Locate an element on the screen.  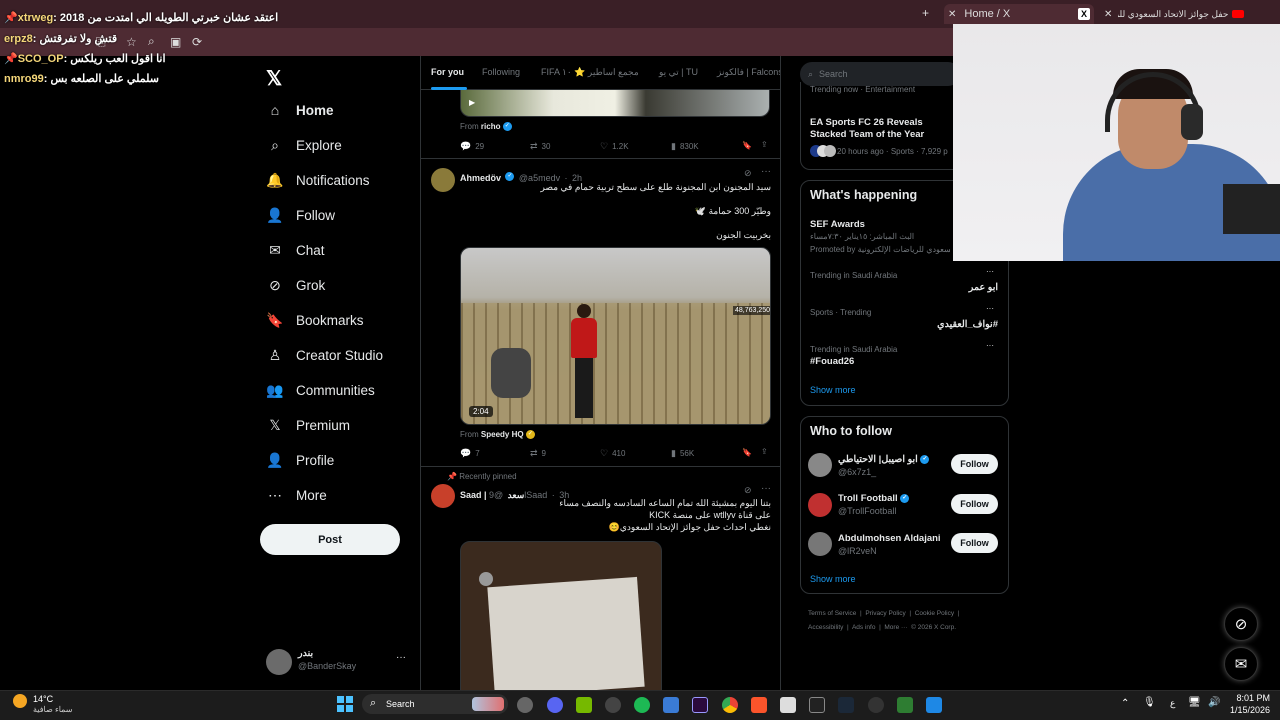
sidebar-item-profile: 👤 Profile is located at coordinates (300, 460).